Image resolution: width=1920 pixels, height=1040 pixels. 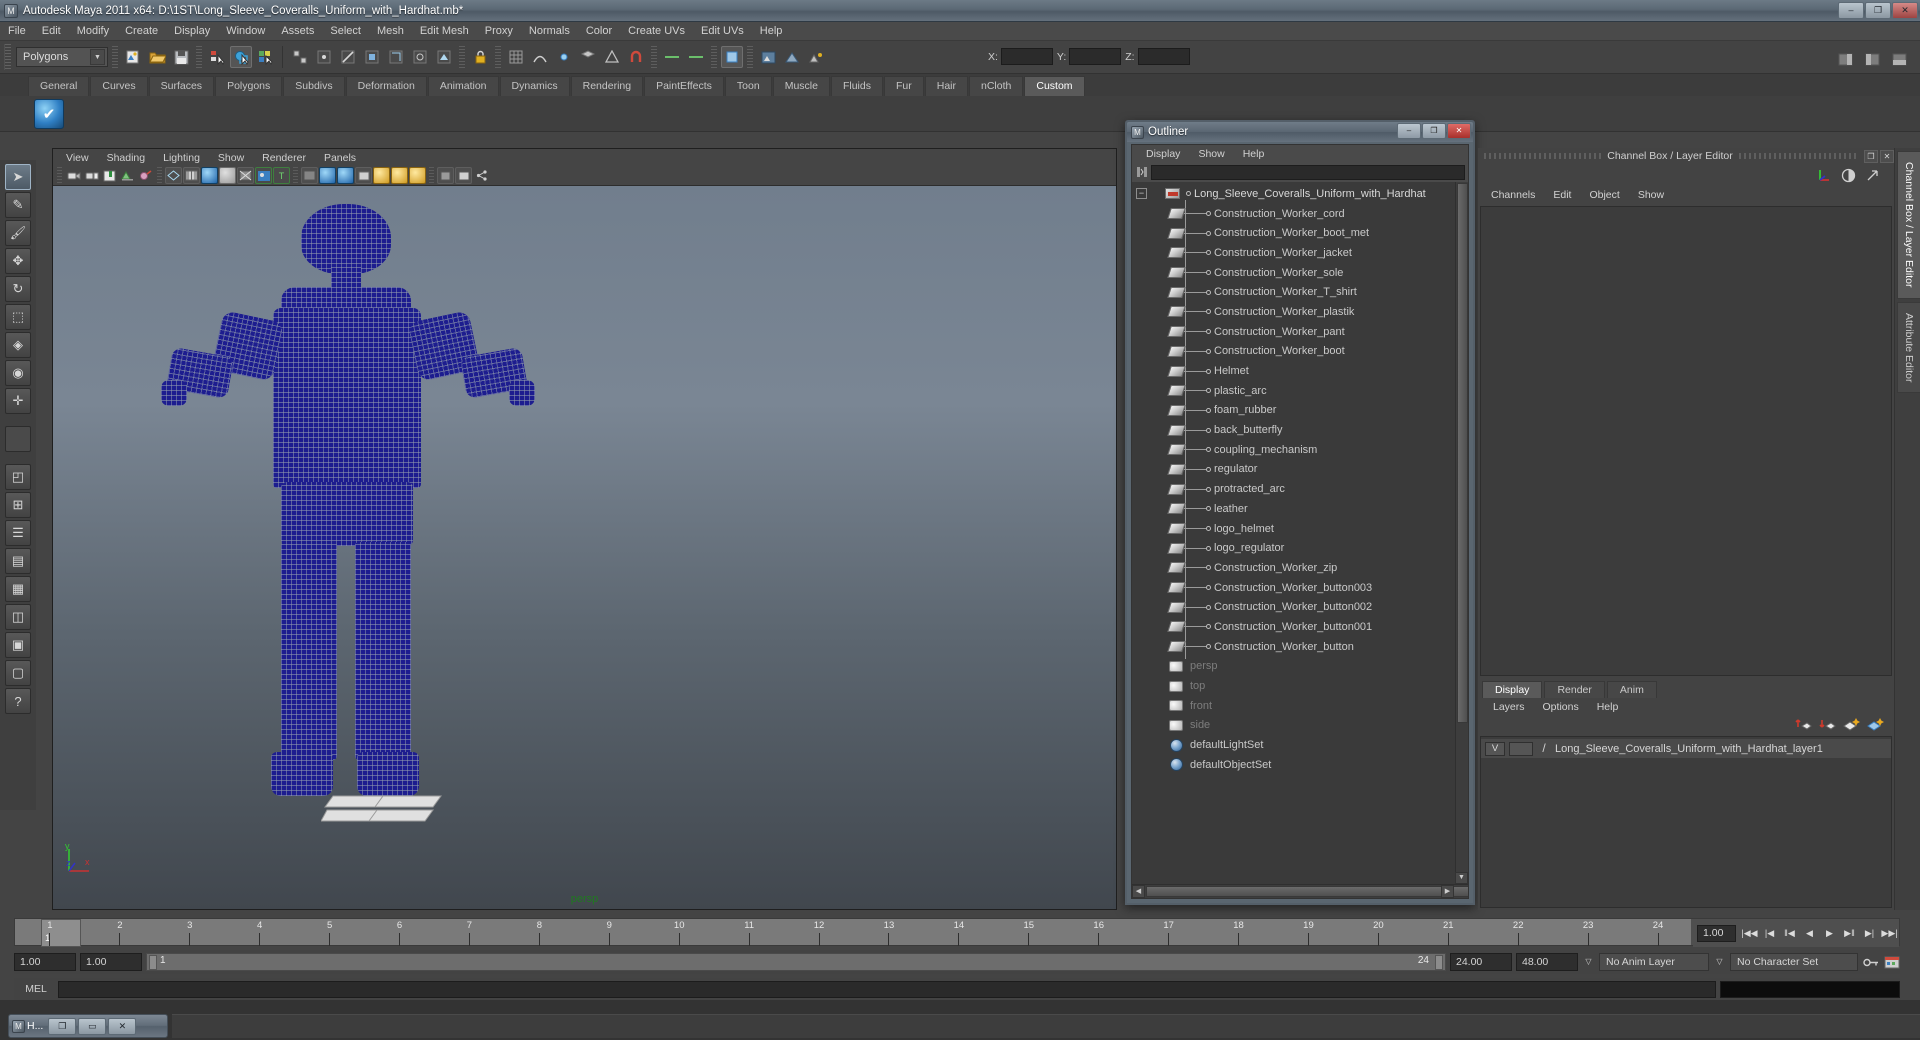 What do you see at coordinates (192, 31) in the screenshot?
I see `menu-item-display: Display` at bounding box center [192, 31].